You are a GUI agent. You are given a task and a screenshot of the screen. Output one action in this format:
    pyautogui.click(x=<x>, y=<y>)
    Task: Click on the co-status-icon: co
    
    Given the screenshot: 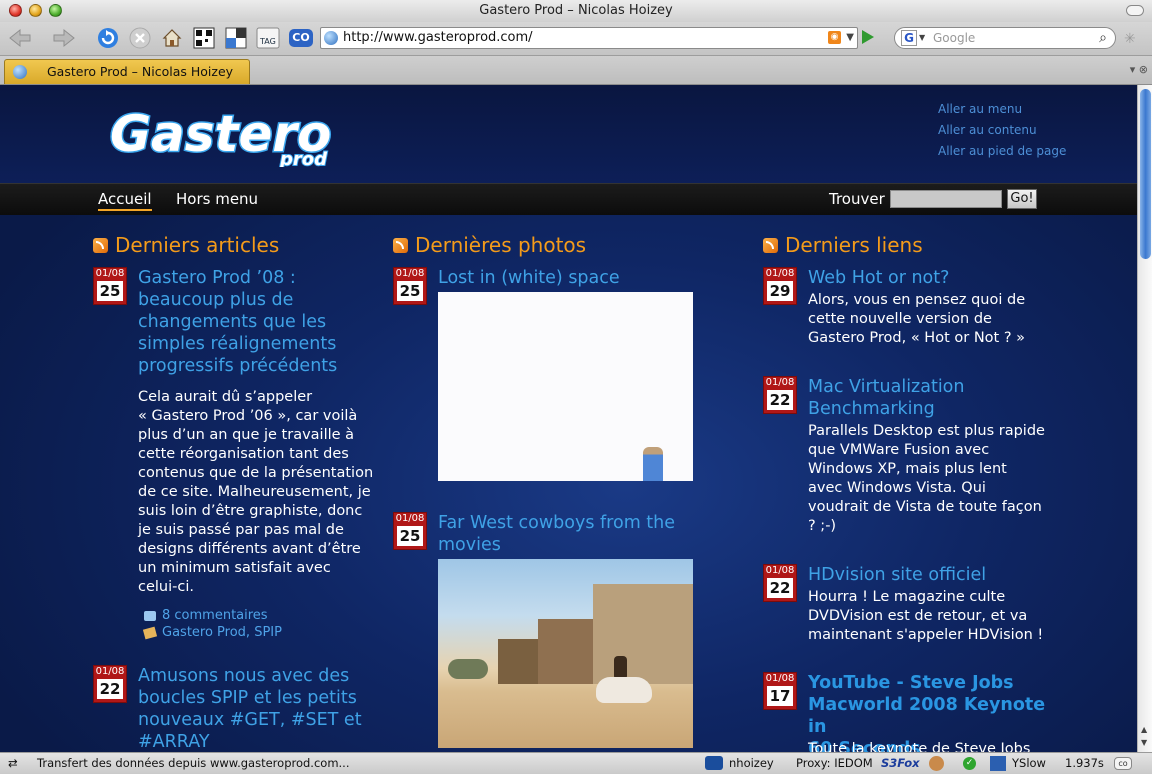 What is the action you would take?
    pyautogui.click(x=1123, y=763)
    